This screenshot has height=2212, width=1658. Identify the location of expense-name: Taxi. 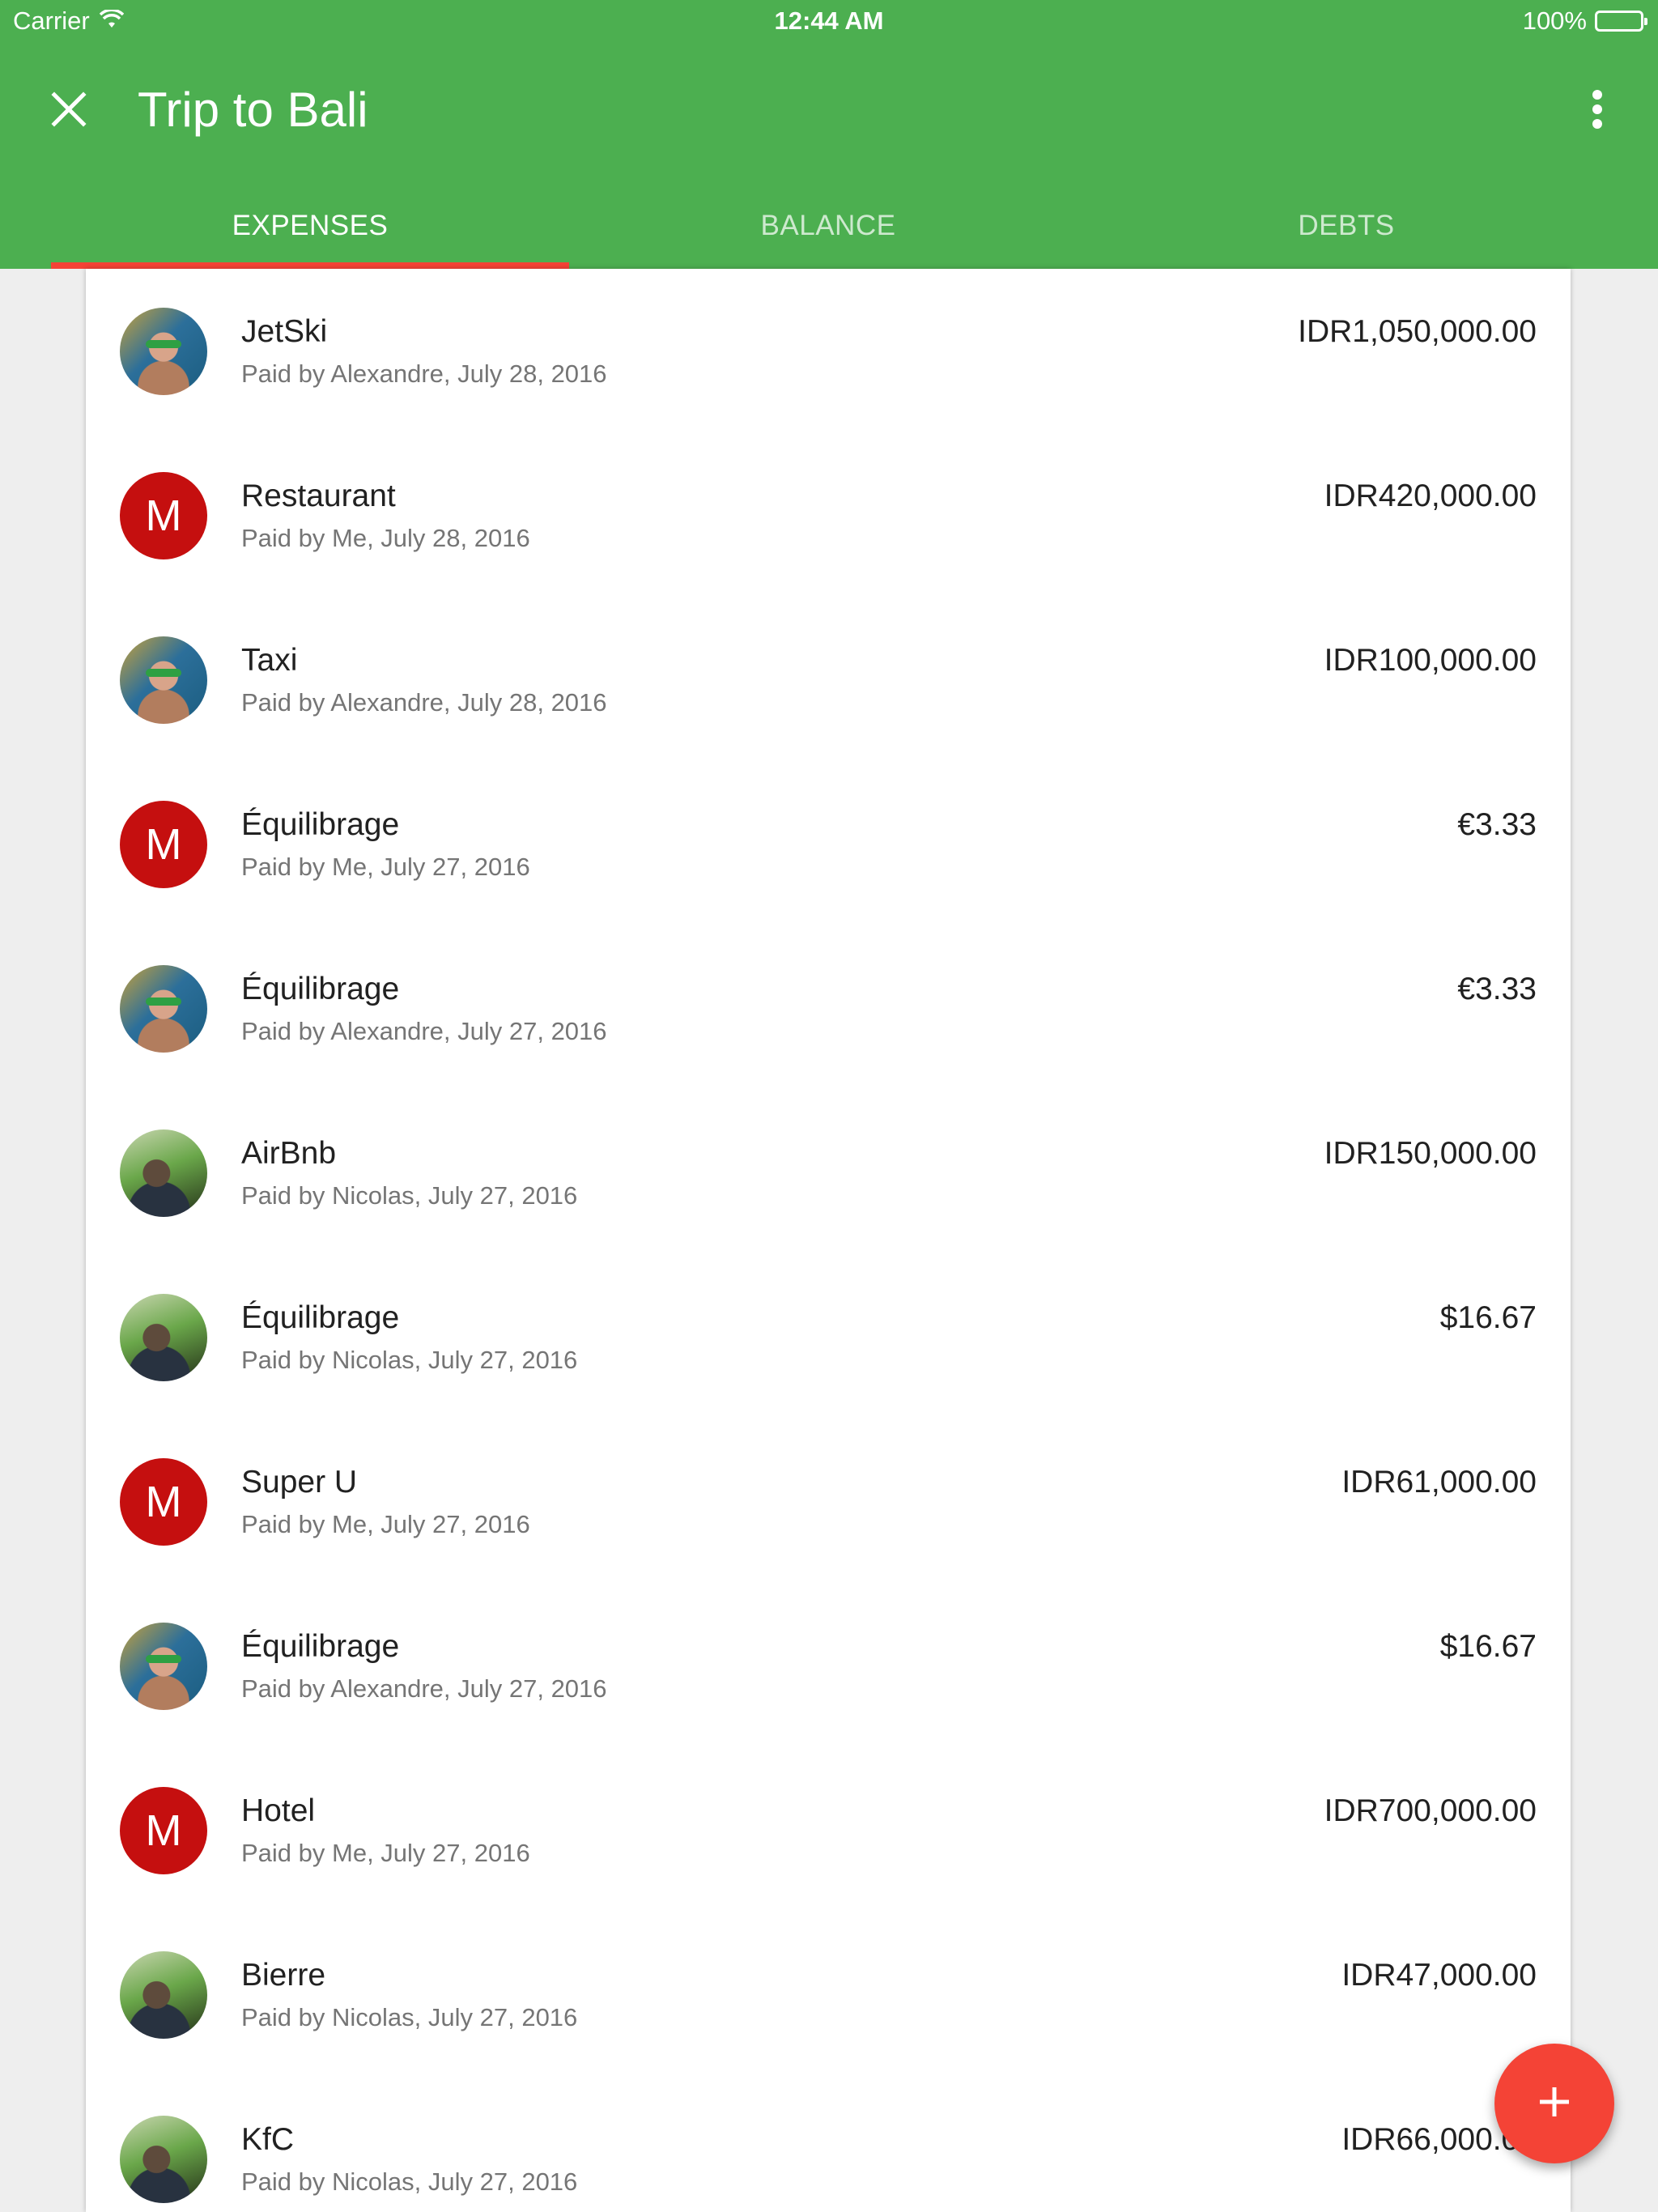
(269, 661).